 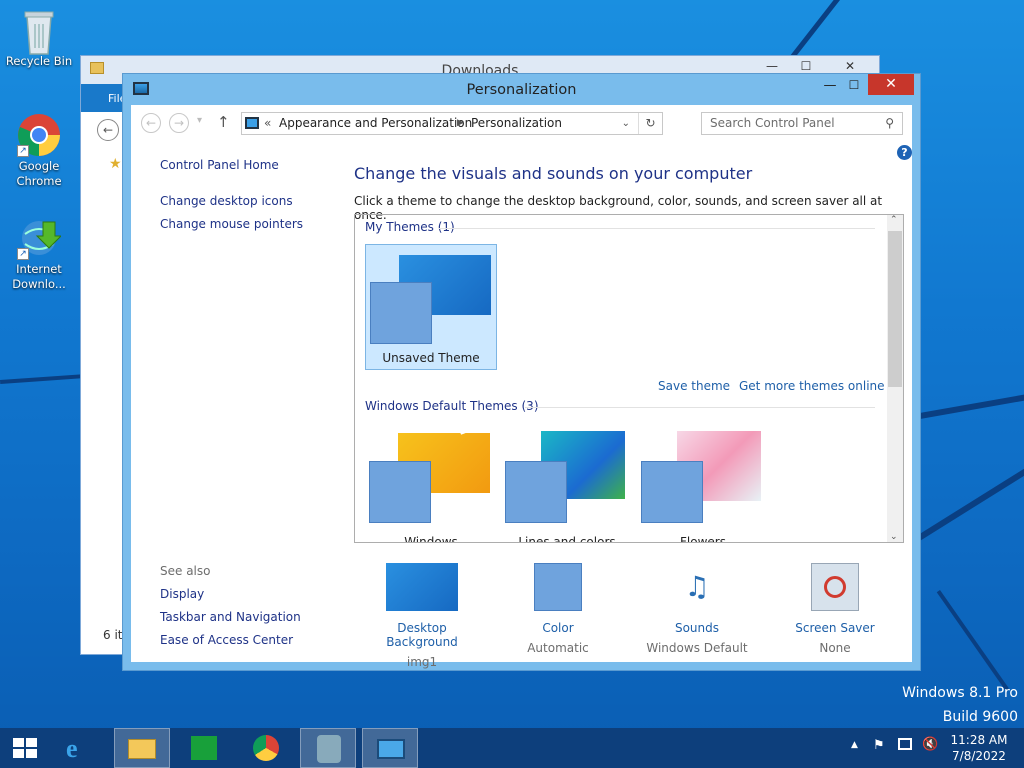 What do you see at coordinates (230, 617) in the screenshot?
I see `taskbar-navigation-link: Taskbar and Navigation` at bounding box center [230, 617].